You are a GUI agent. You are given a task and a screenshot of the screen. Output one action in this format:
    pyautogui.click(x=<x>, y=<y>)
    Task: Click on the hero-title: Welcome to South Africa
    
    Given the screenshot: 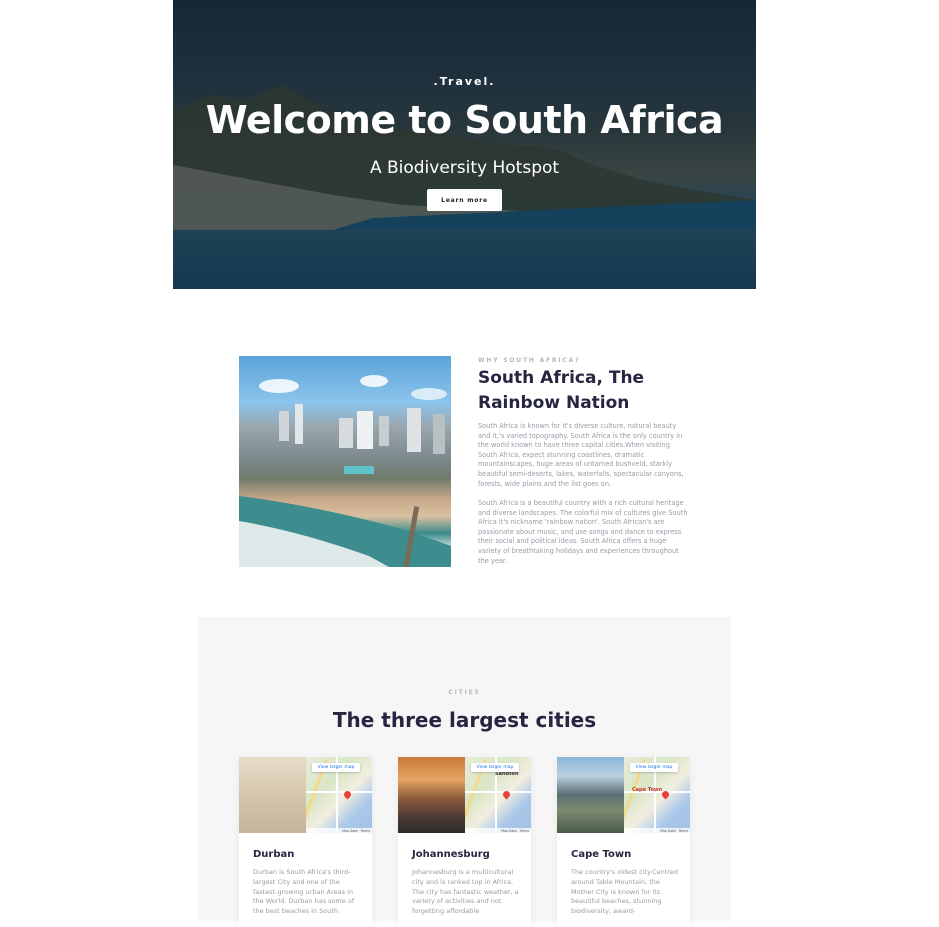 What is the action you would take?
    pyautogui.click(x=464, y=120)
    